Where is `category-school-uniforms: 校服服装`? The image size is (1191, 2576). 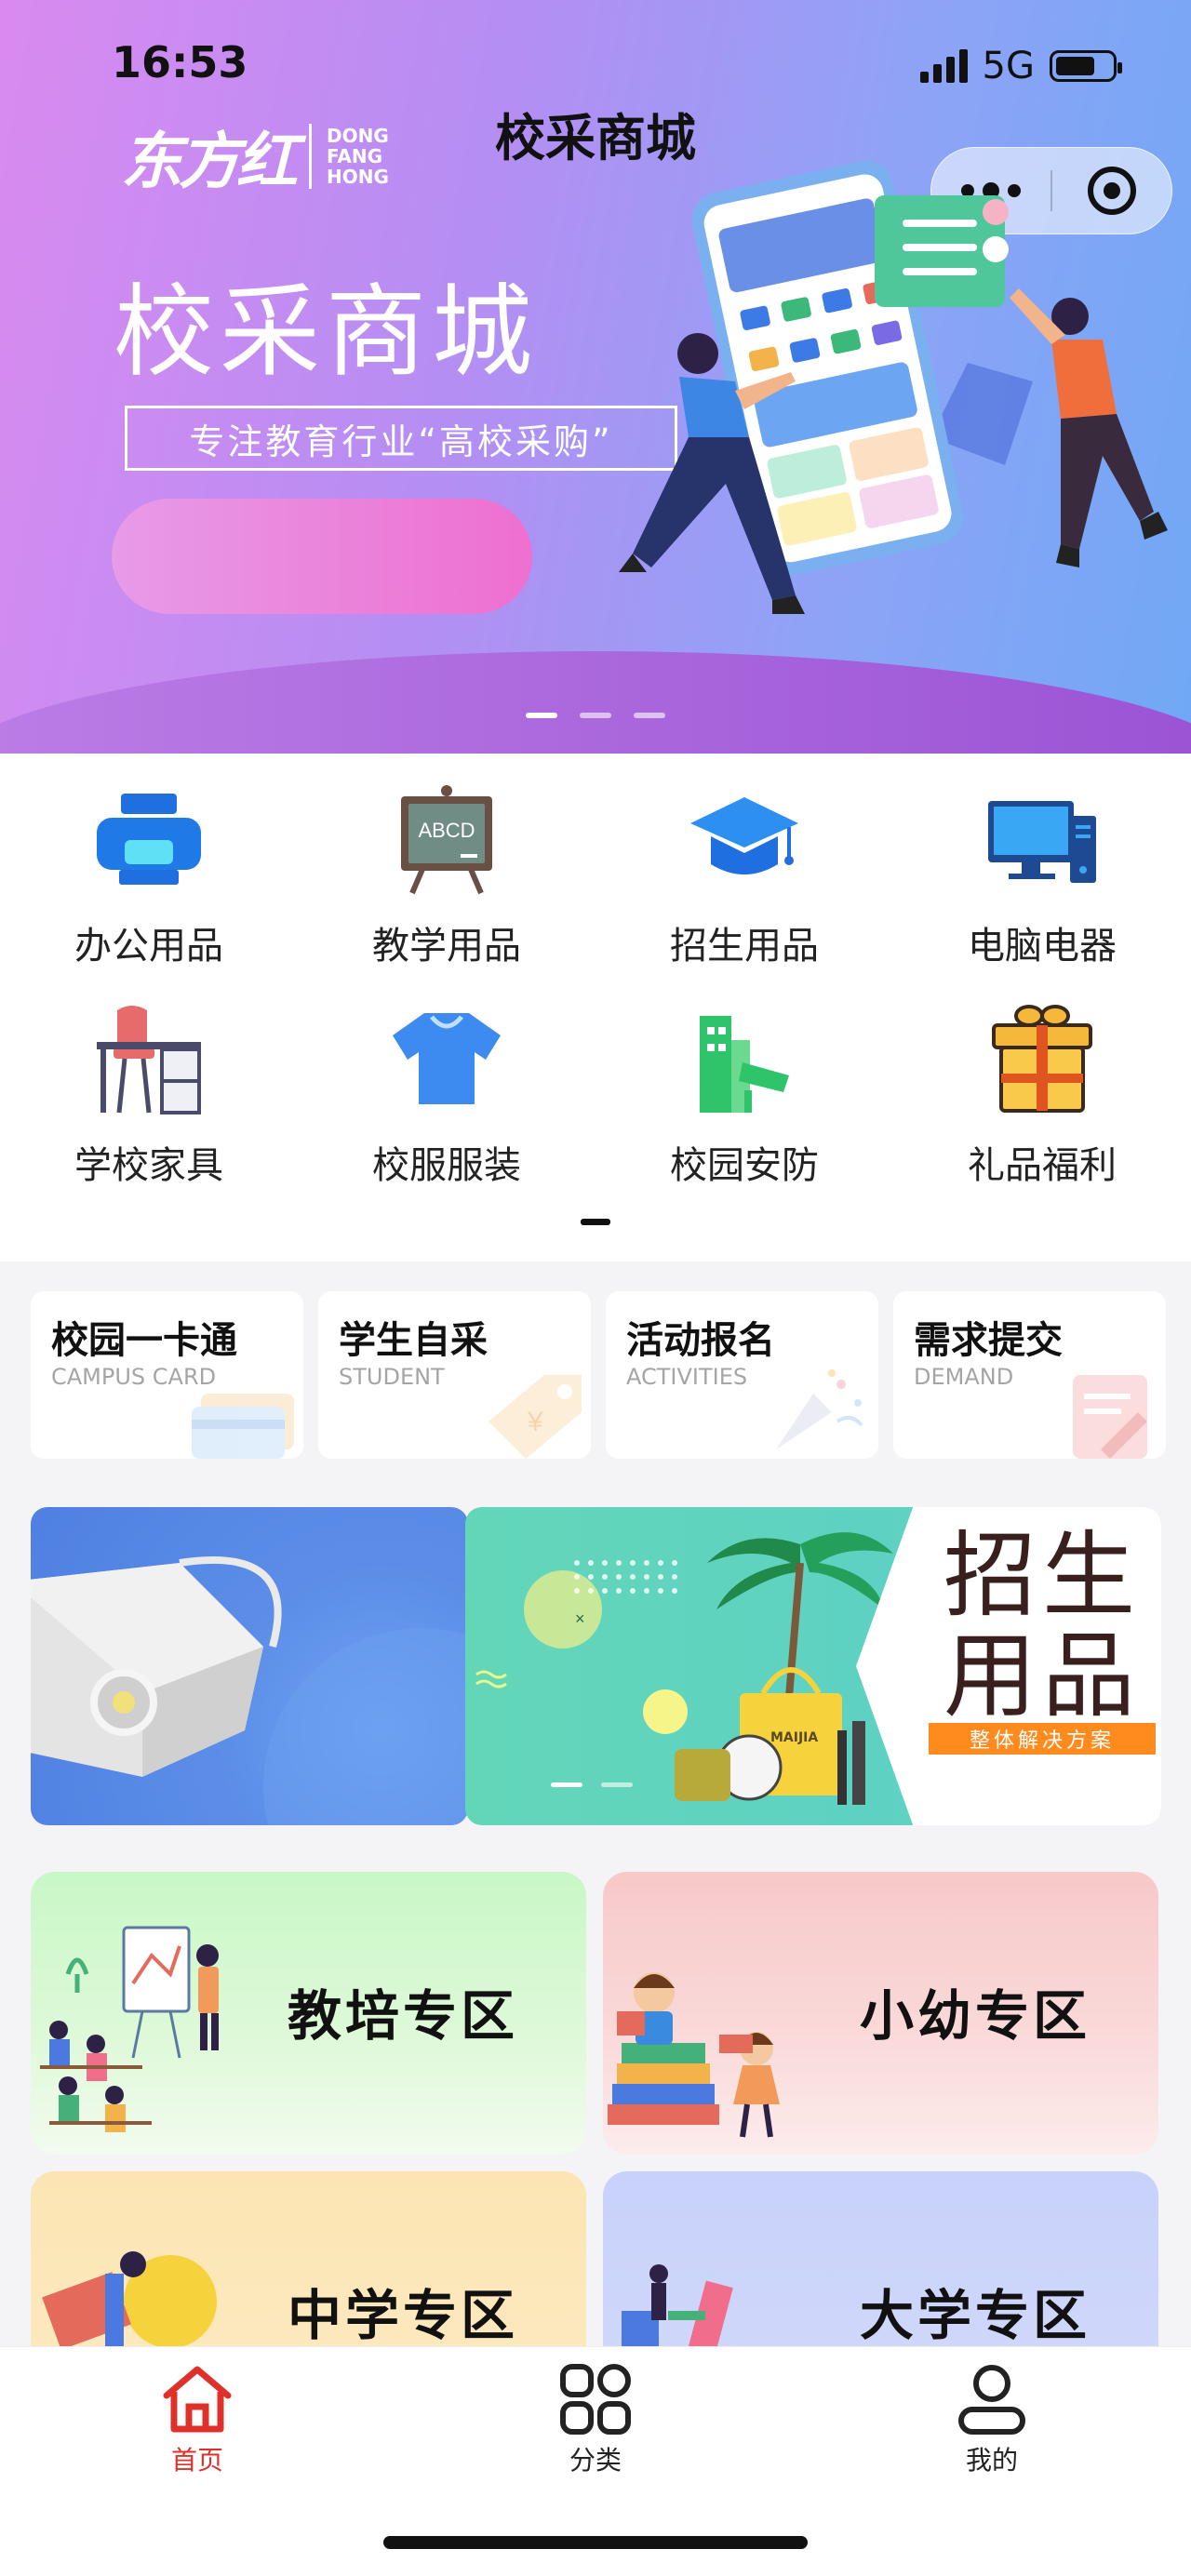
category-school-uniforms: 校服服装 is located at coordinates (447, 1101).